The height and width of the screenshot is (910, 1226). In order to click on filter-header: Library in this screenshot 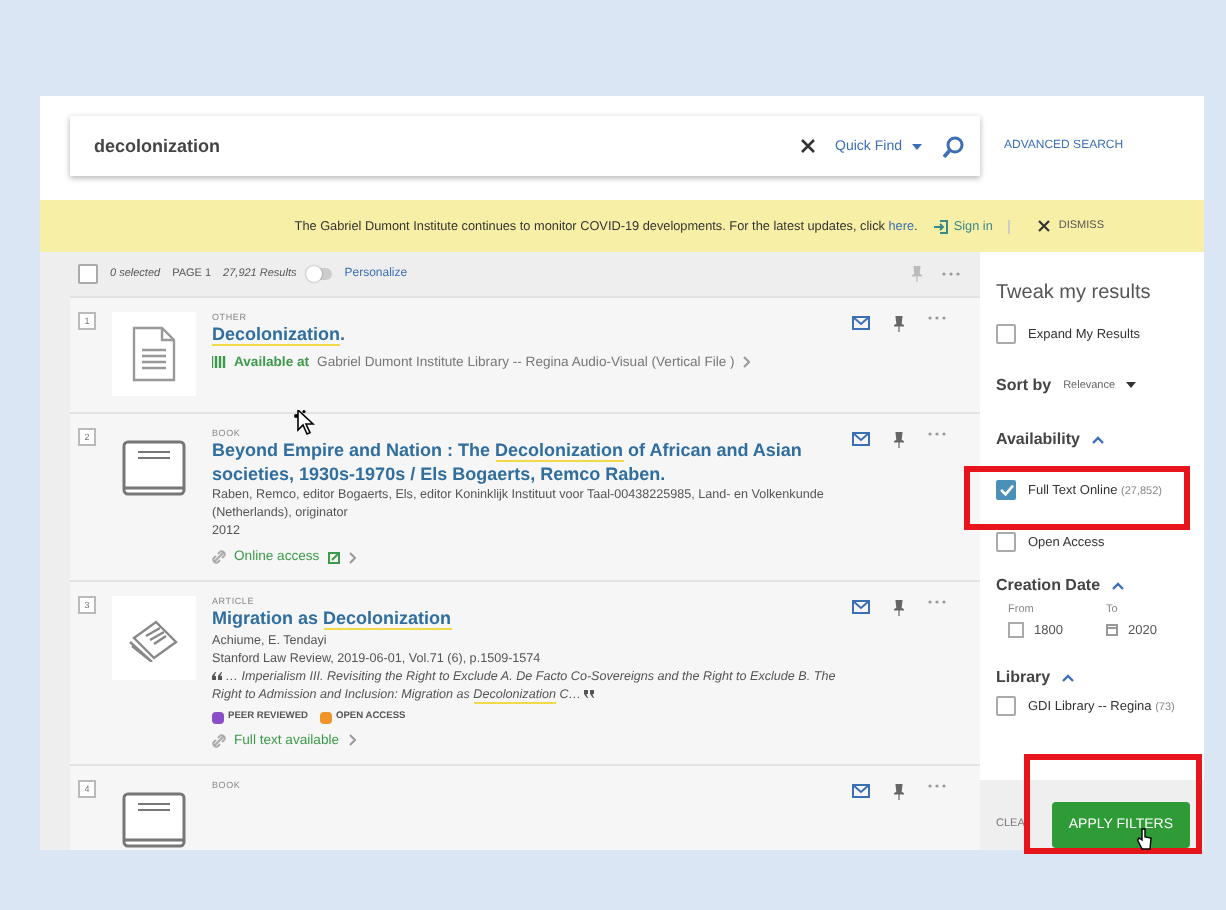, I will do `click(1100, 677)`.